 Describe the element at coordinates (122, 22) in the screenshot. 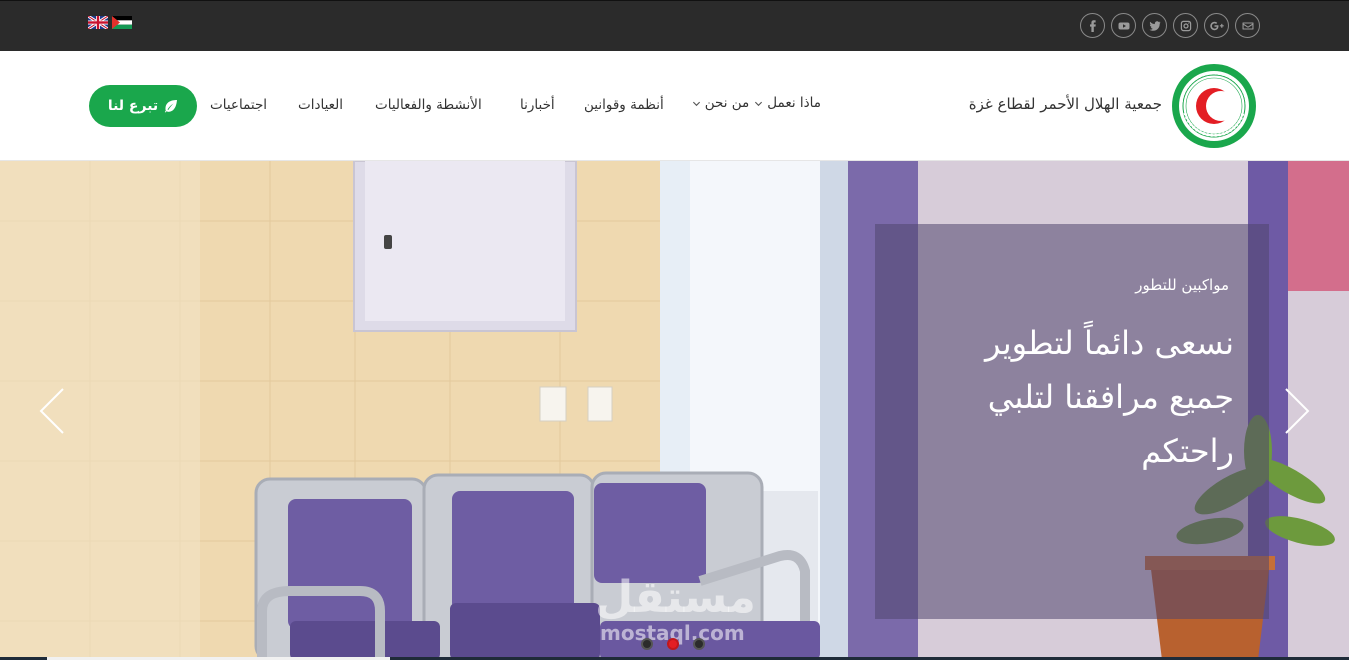

I see `palestine-flag-icon` at that location.